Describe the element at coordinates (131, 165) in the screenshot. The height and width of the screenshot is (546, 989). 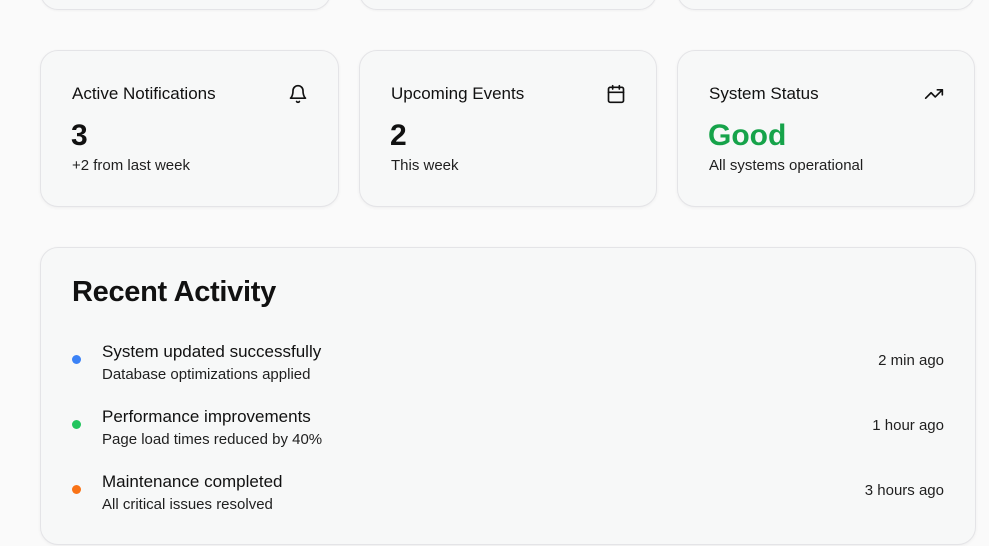
I see `notifications-subtext: +2 from last week` at that location.